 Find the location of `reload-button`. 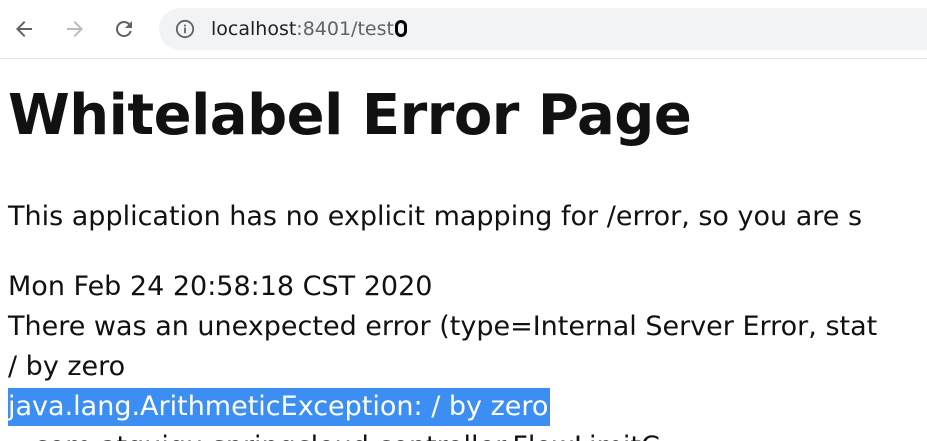

reload-button is located at coordinates (124, 29).